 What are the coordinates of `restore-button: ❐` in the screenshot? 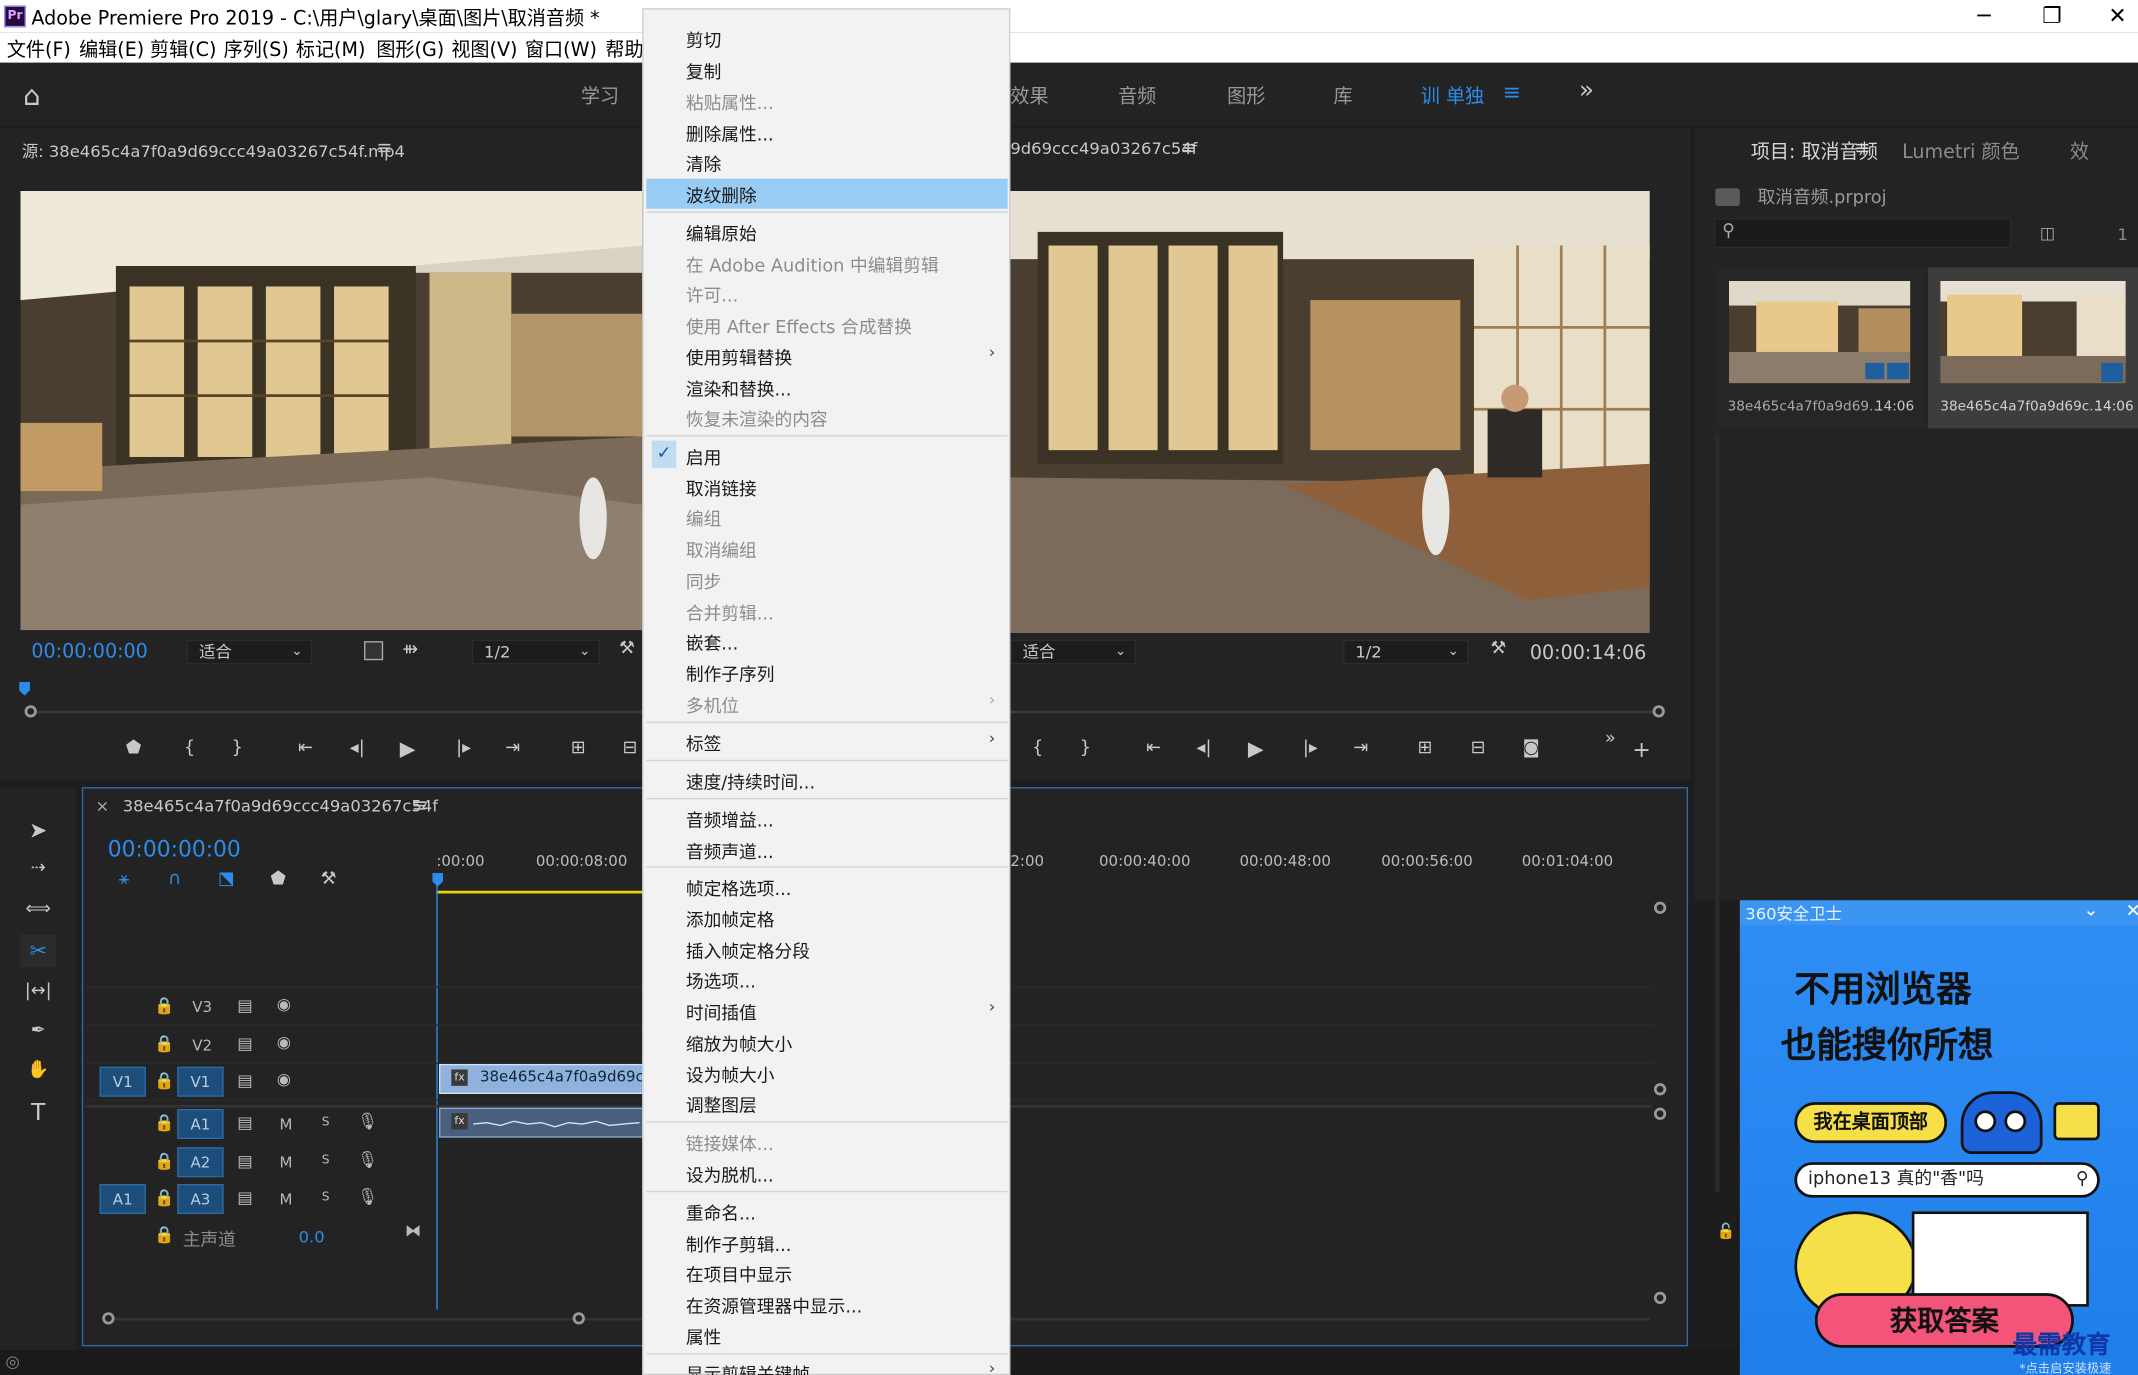 It's located at (2052, 16).